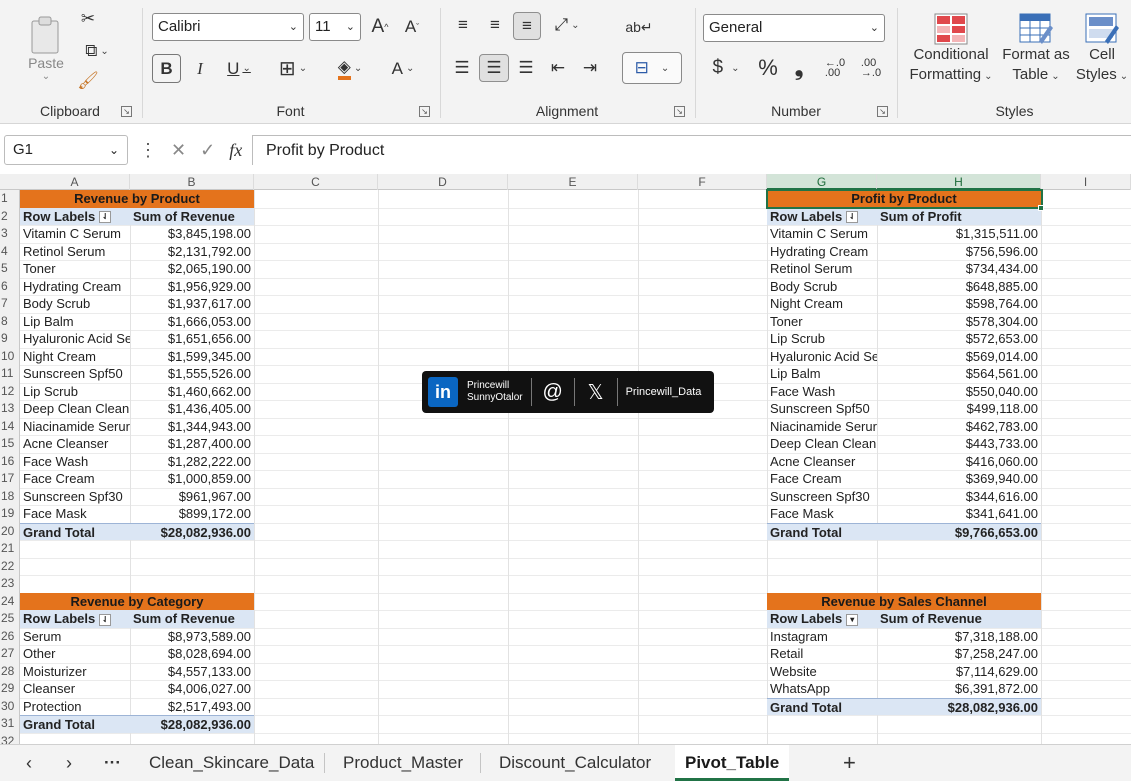 The height and width of the screenshot is (781, 1131). Describe the element at coordinates (959, 672) in the screenshot. I see `pivot-row-value: $7,114,629.00` at that location.